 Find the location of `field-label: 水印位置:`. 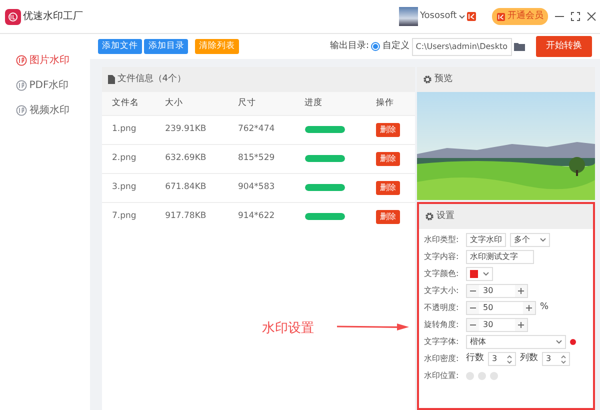

field-label: 水印位置: is located at coordinates (442, 376).